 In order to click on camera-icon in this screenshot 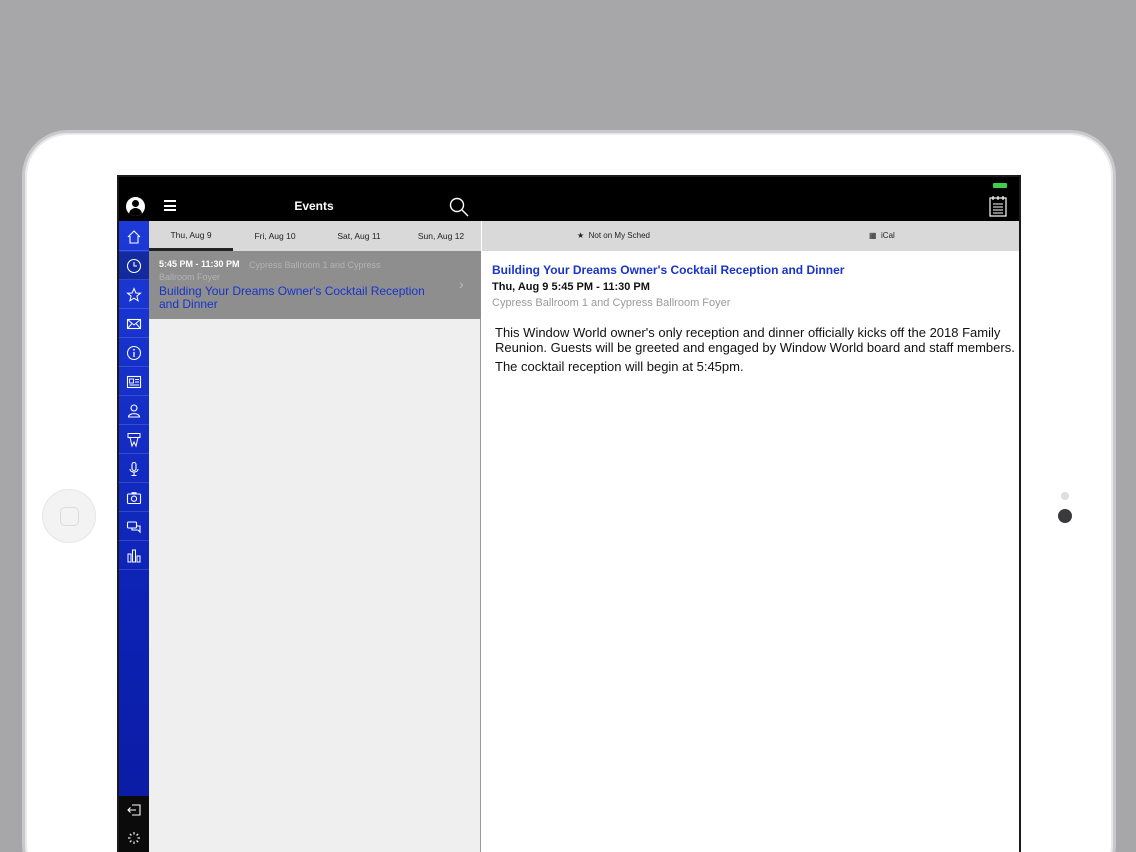, I will do `click(134, 497)`.